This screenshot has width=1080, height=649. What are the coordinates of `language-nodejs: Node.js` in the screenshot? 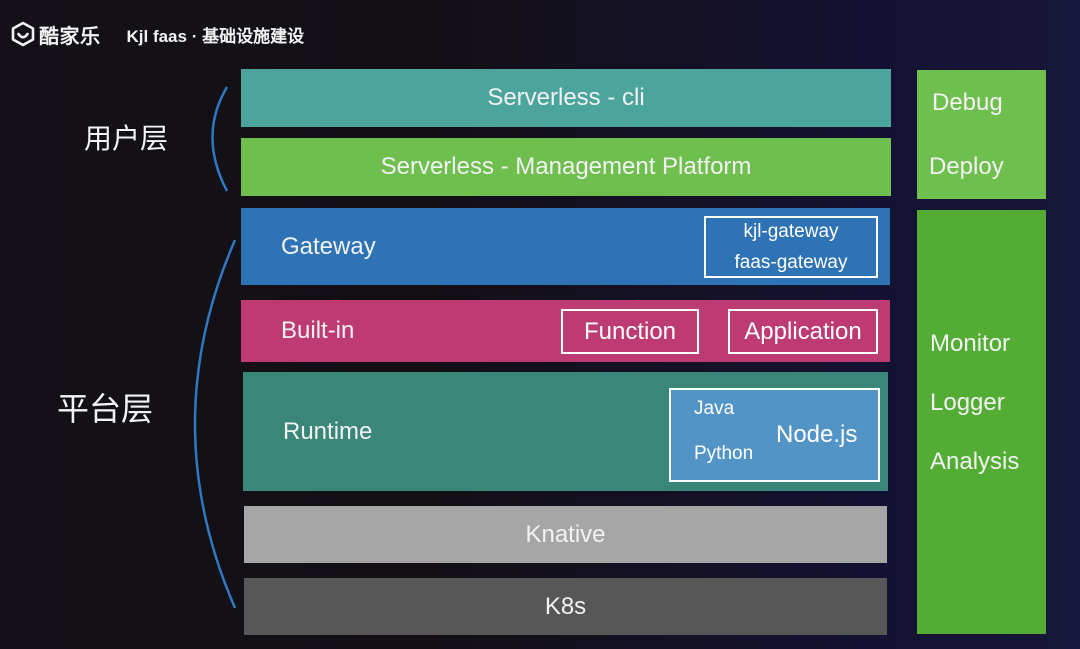 It's located at (817, 434).